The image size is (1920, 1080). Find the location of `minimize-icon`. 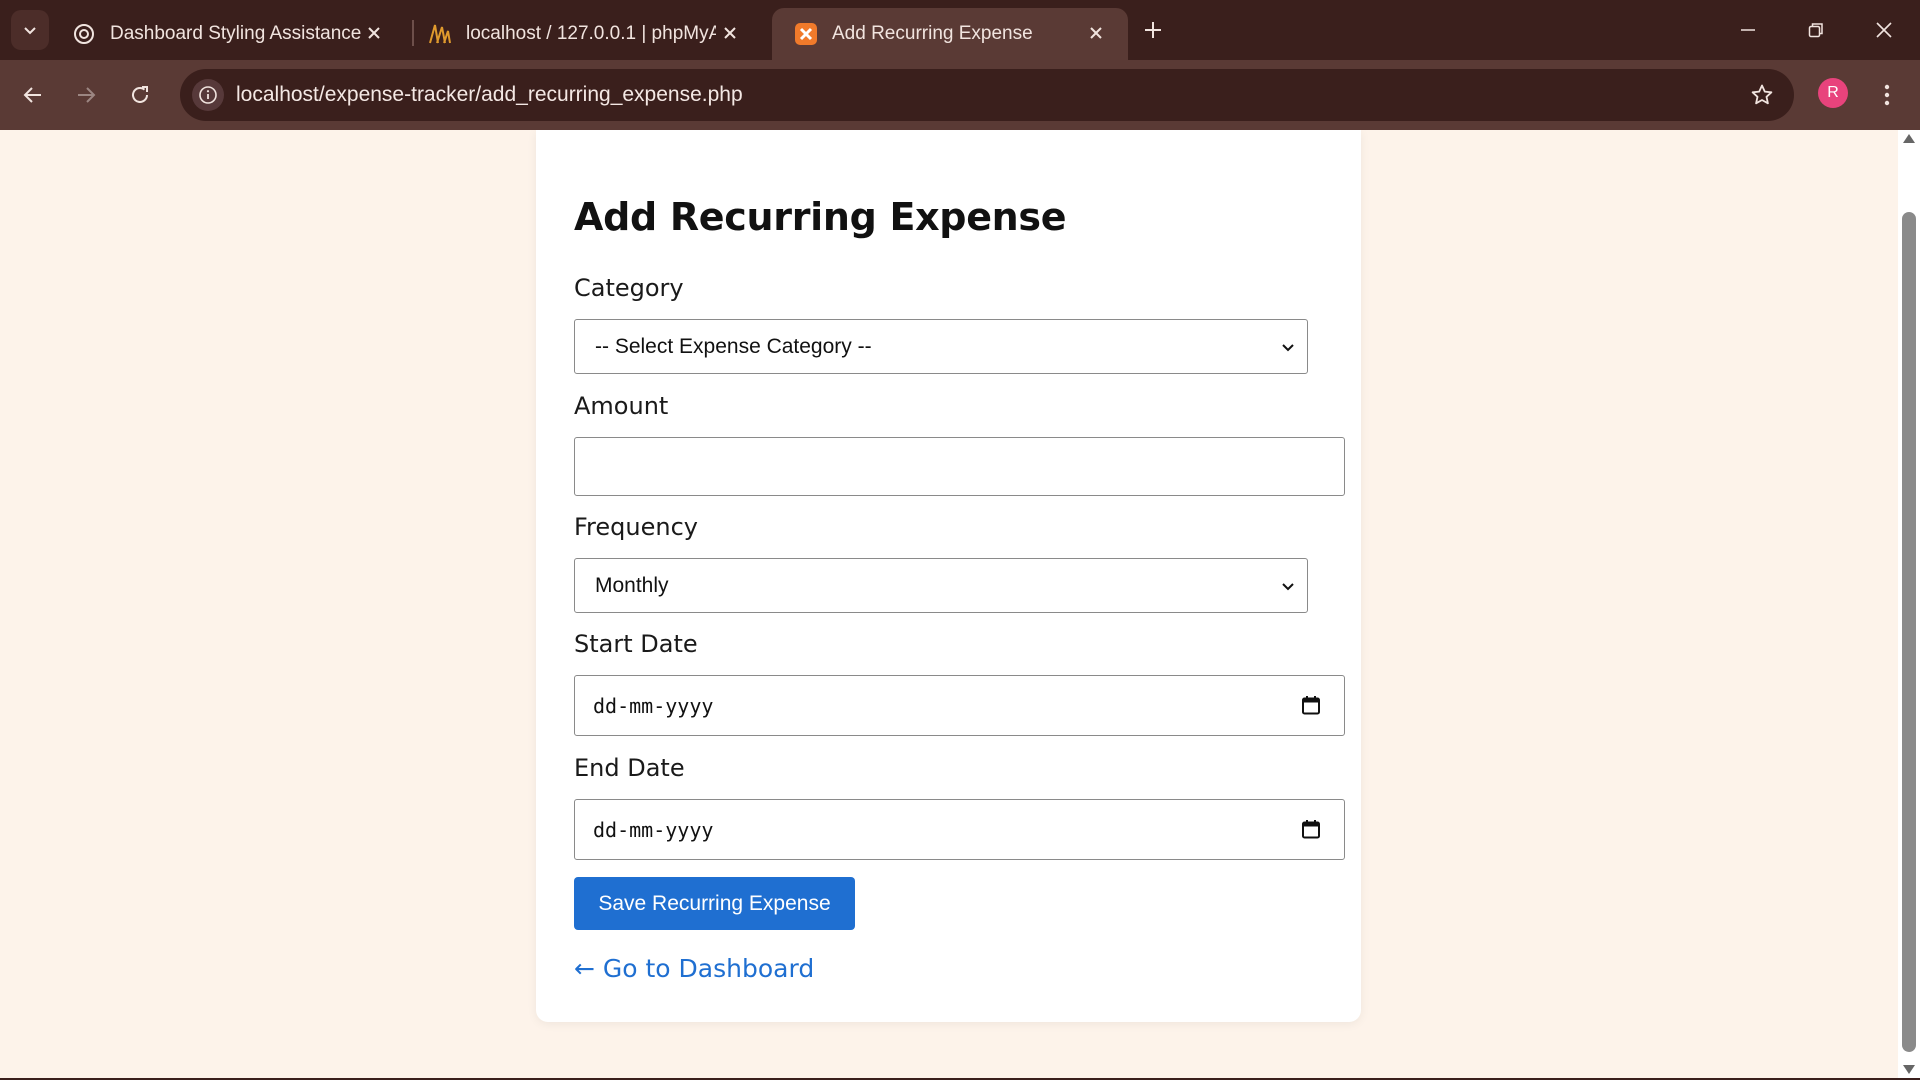

minimize-icon is located at coordinates (1748, 30).